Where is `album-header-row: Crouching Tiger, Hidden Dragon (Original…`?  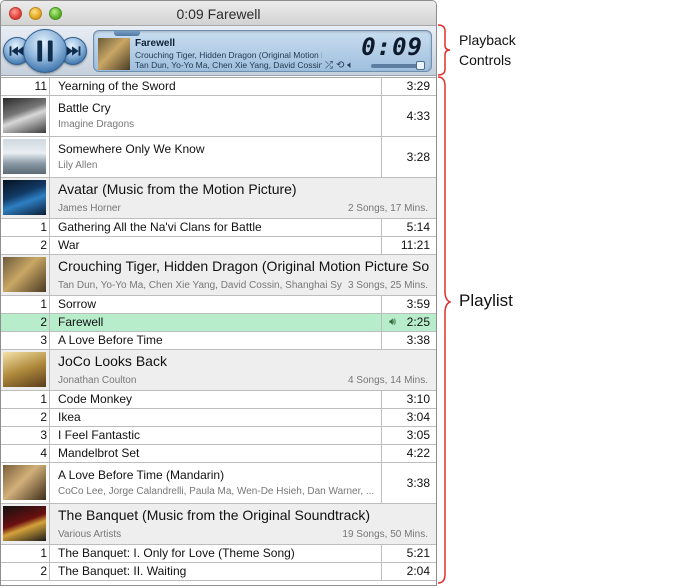
album-header-row: Crouching Tiger, Hidden Dragon (Original… is located at coordinates (218, 275).